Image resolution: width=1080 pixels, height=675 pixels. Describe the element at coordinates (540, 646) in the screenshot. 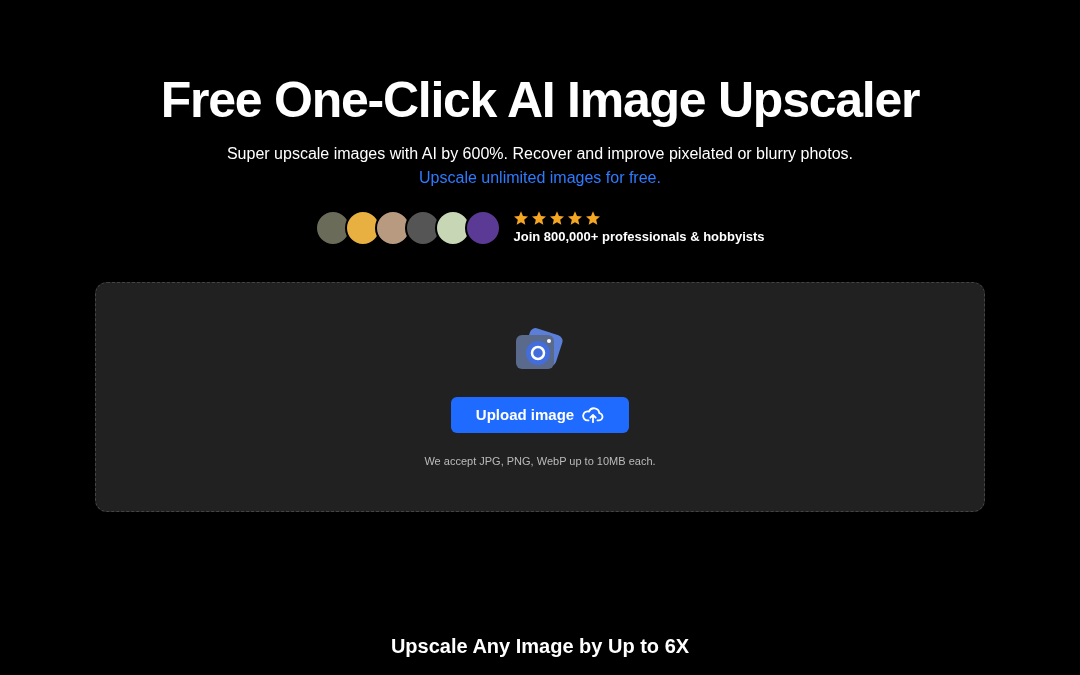

I see `section-heading: Upscale Any Image by Up to 6X` at that location.